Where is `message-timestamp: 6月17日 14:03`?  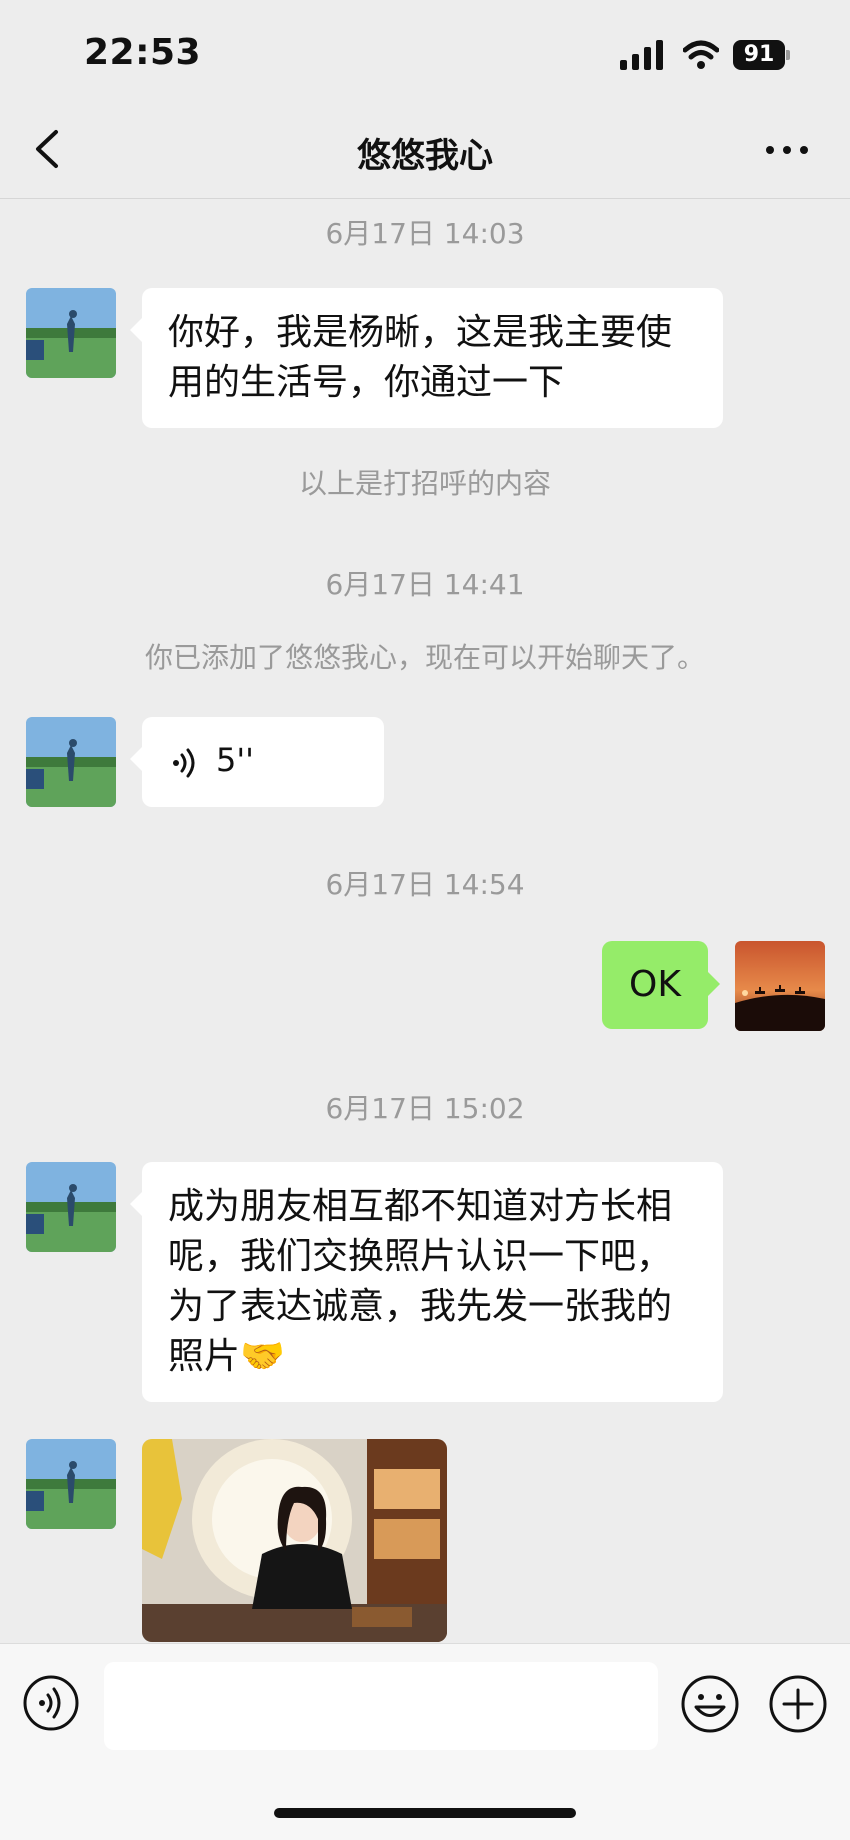
message-timestamp: 6月17日 14:03 is located at coordinates (425, 233).